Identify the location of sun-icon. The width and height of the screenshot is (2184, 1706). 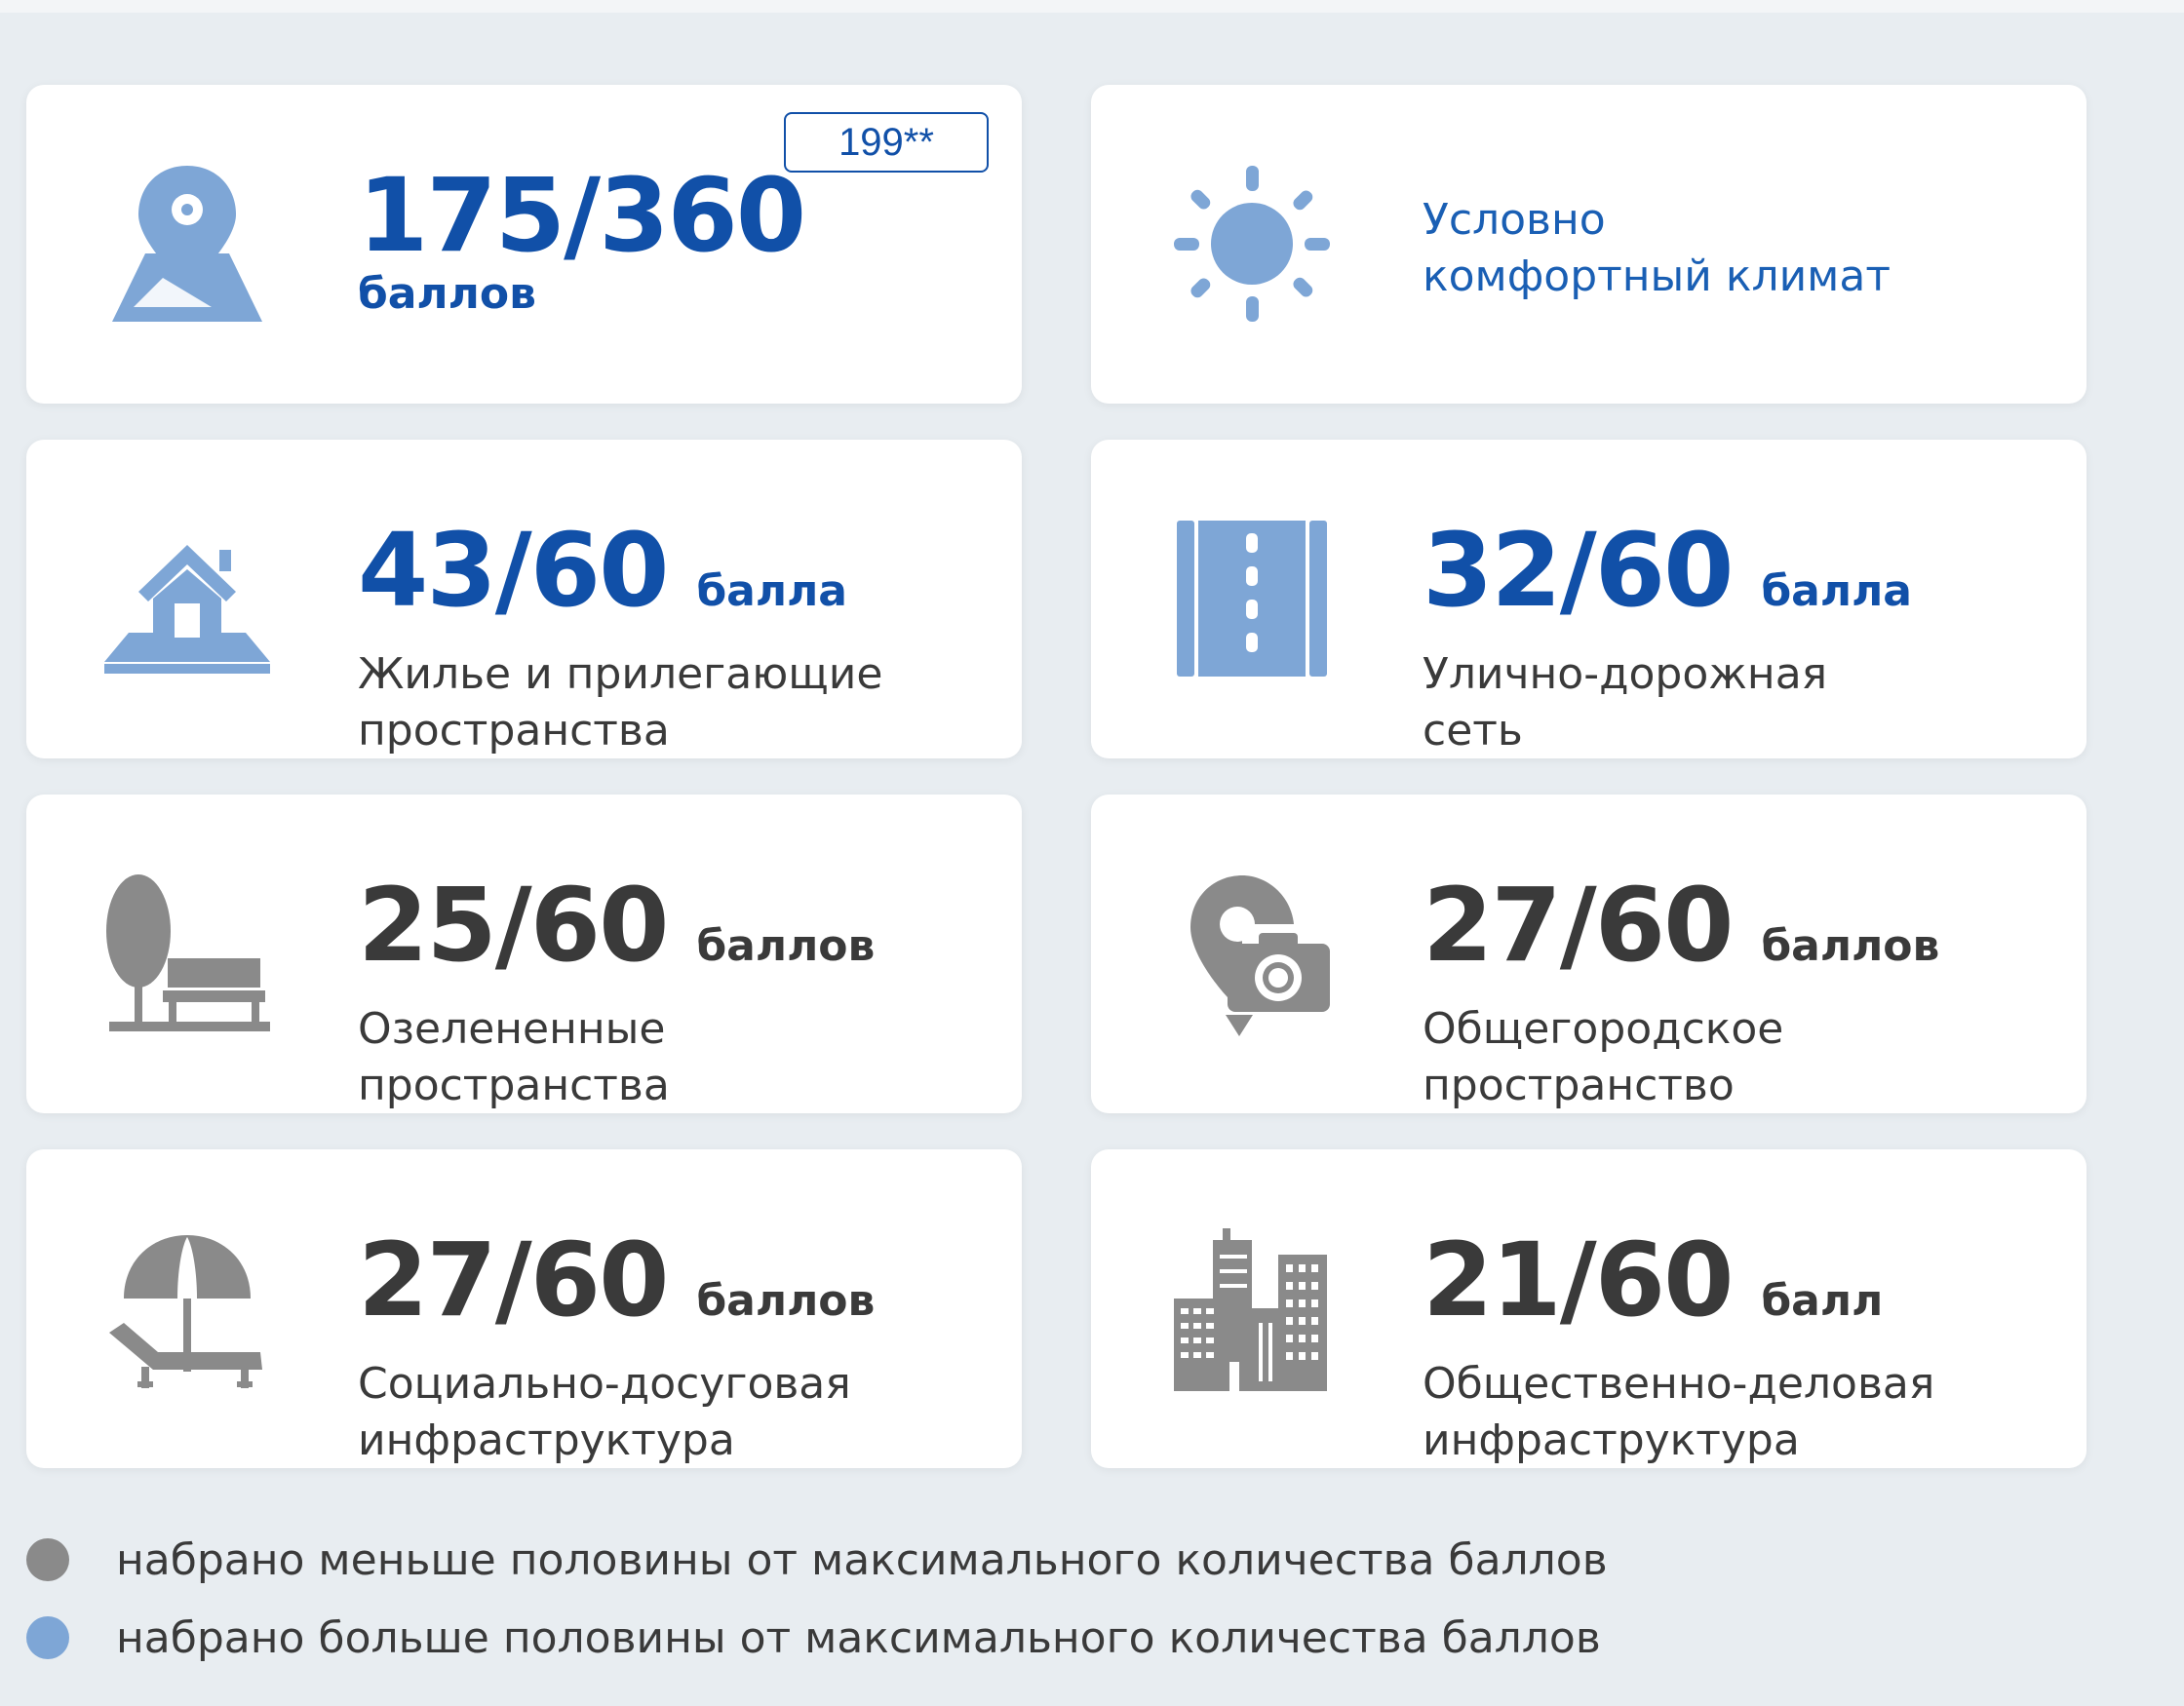
(1252, 244).